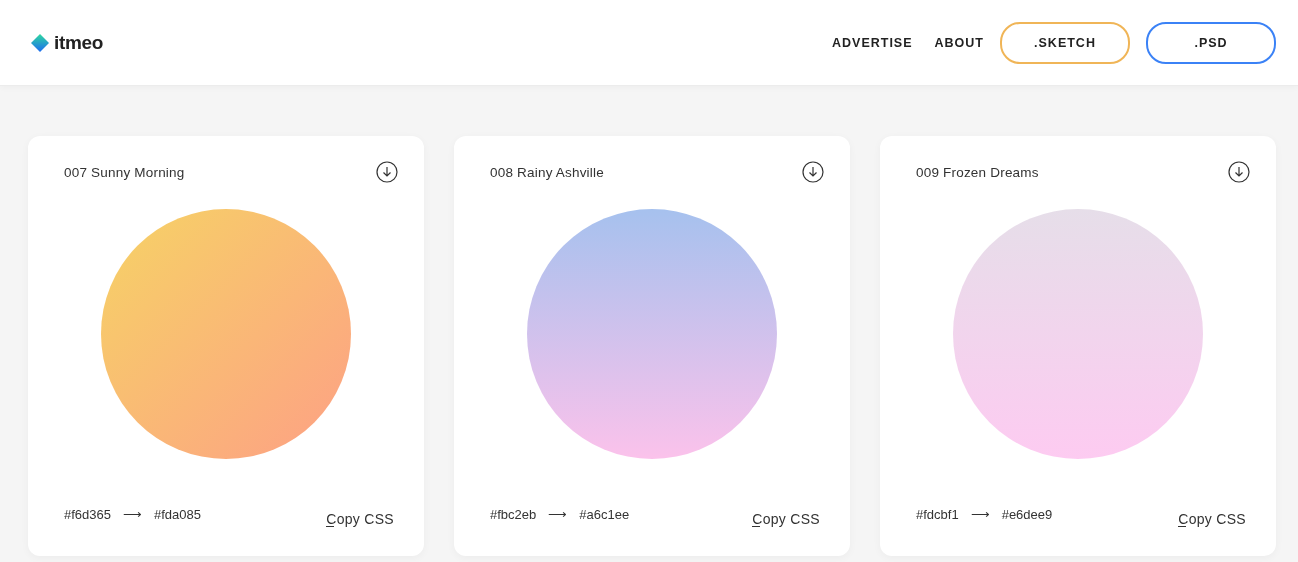 The height and width of the screenshot is (562, 1298). I want to click on download-button: .SKETCH, so click(1065, 42).